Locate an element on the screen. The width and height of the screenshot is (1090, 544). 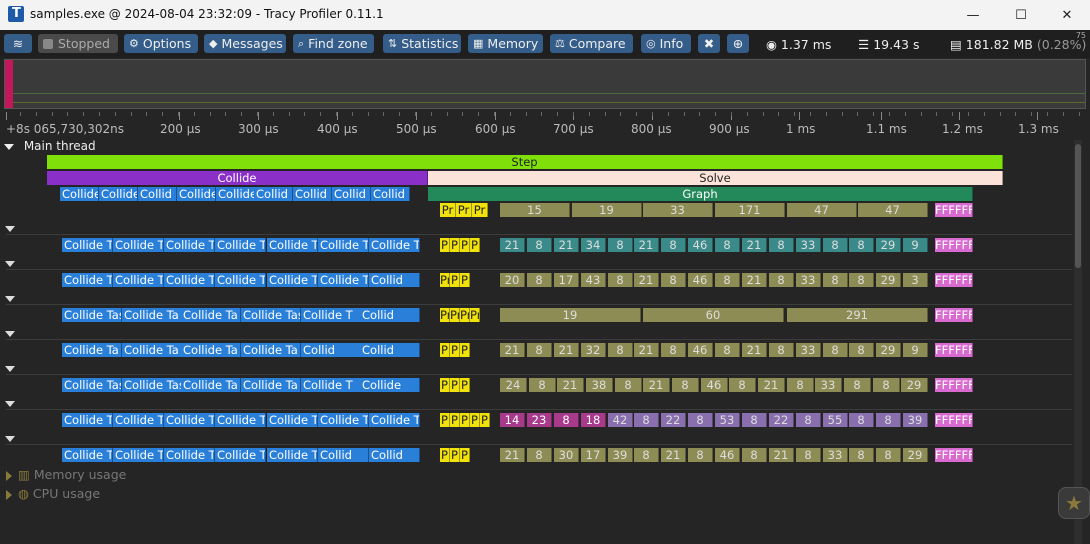
memory-usage-section: ▥ Memory usage is located at coordinates (66, 474).